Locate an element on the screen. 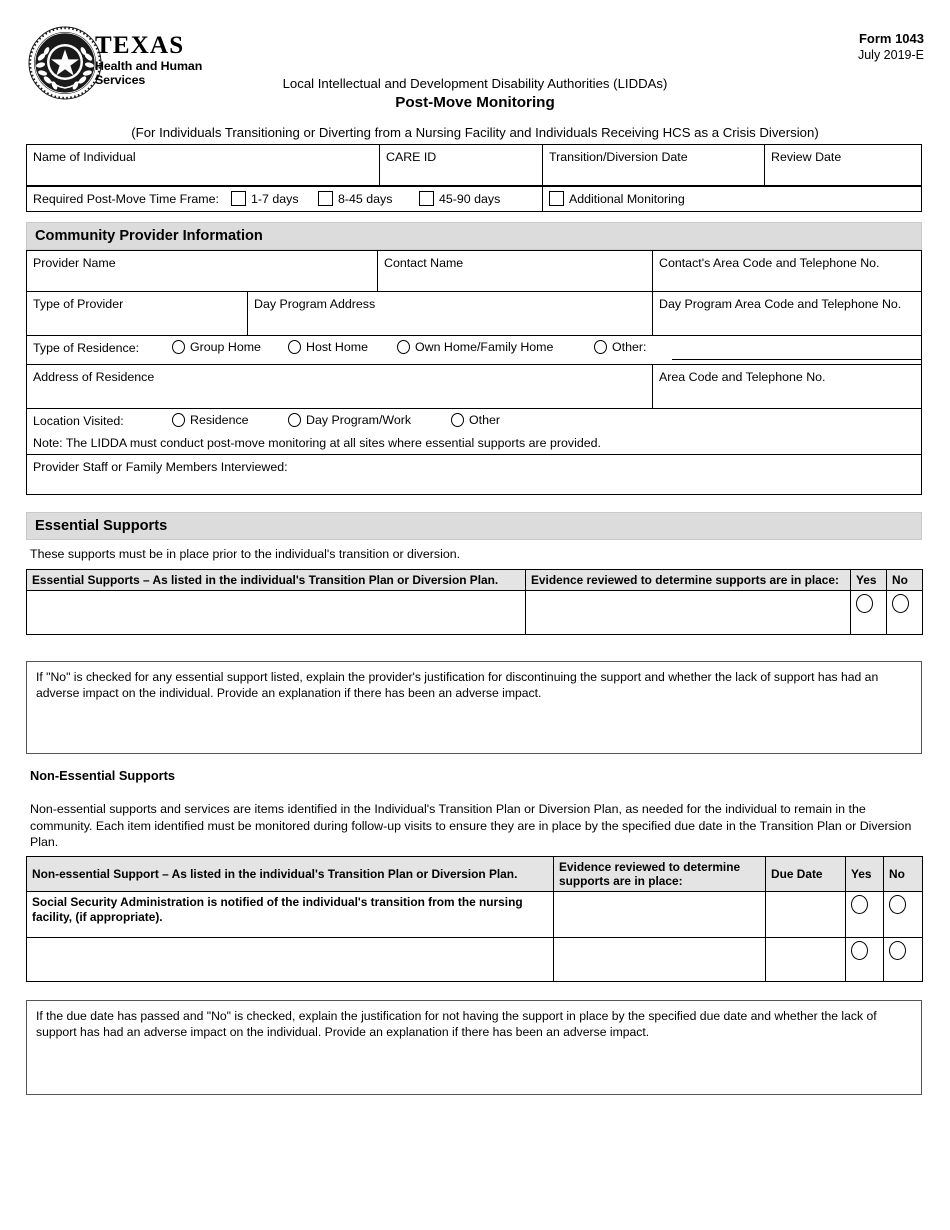  subsection-title-non-essential-supports: Non-Essential Supports is located at coordinates (103, 775).